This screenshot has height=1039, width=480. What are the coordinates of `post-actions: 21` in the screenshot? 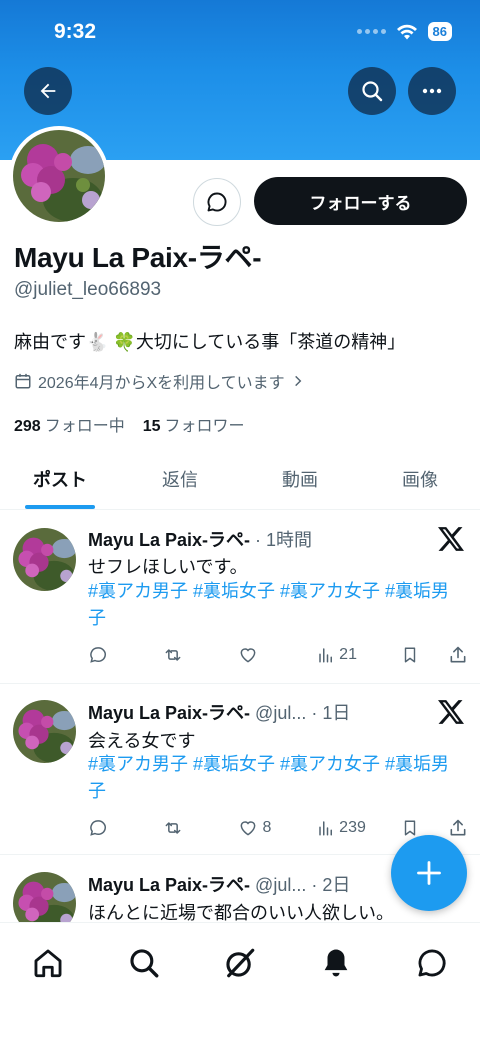 It's located at (278, 655).